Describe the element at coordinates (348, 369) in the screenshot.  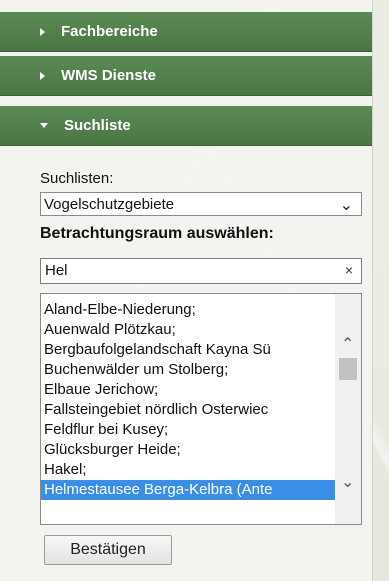
I see `scrollbar-thumb` at that location.